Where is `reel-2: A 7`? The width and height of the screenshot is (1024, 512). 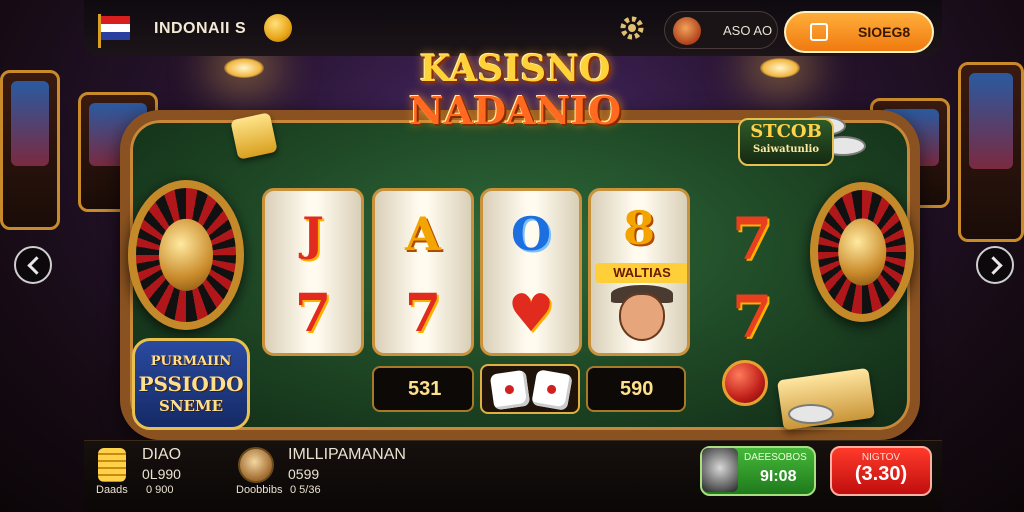 reel-2: A 7 is located at coordinates (423, 272).